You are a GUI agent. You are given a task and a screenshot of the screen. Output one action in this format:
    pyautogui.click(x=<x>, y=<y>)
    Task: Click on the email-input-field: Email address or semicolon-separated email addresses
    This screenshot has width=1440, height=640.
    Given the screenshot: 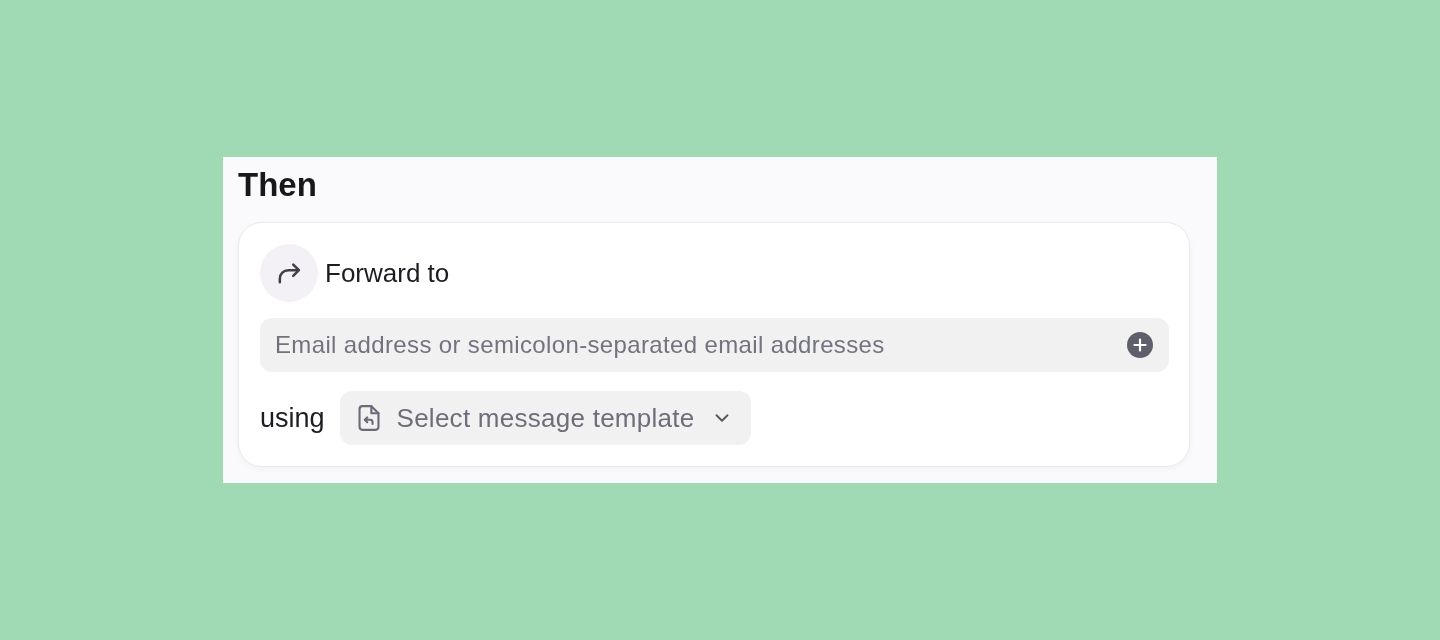 What is the action you would take?
    pyautogui.click(x=714, y=345)
    